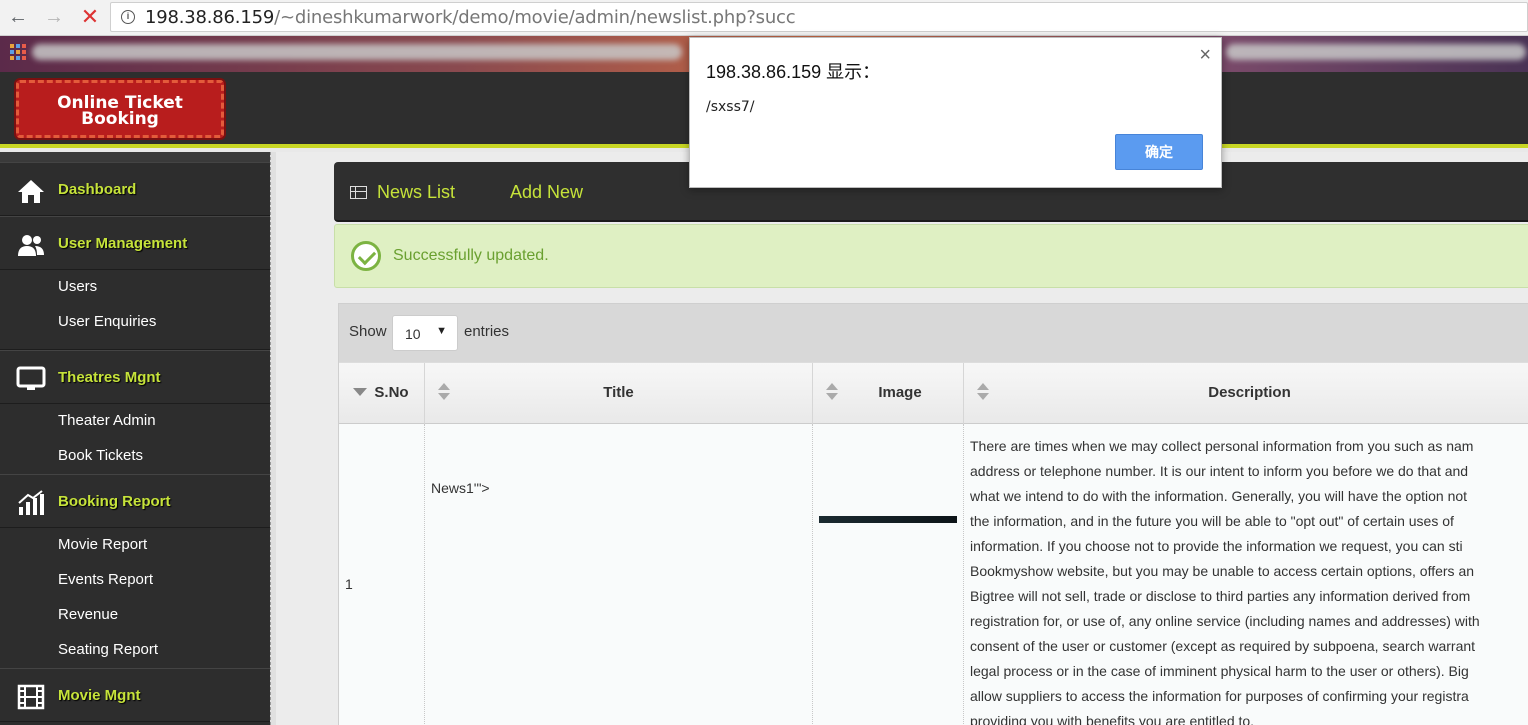 The width and height of the screenshot is (1528, 725). Describe the element at coordinates (31, 502) in the screenshot. I see `bar-chart-icon` at that location.